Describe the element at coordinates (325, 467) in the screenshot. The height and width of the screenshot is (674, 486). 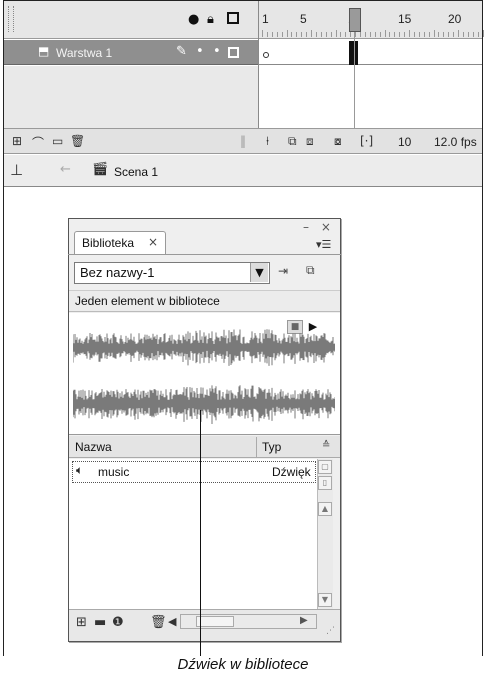
I see `wide-view-button: ▢` at that location.